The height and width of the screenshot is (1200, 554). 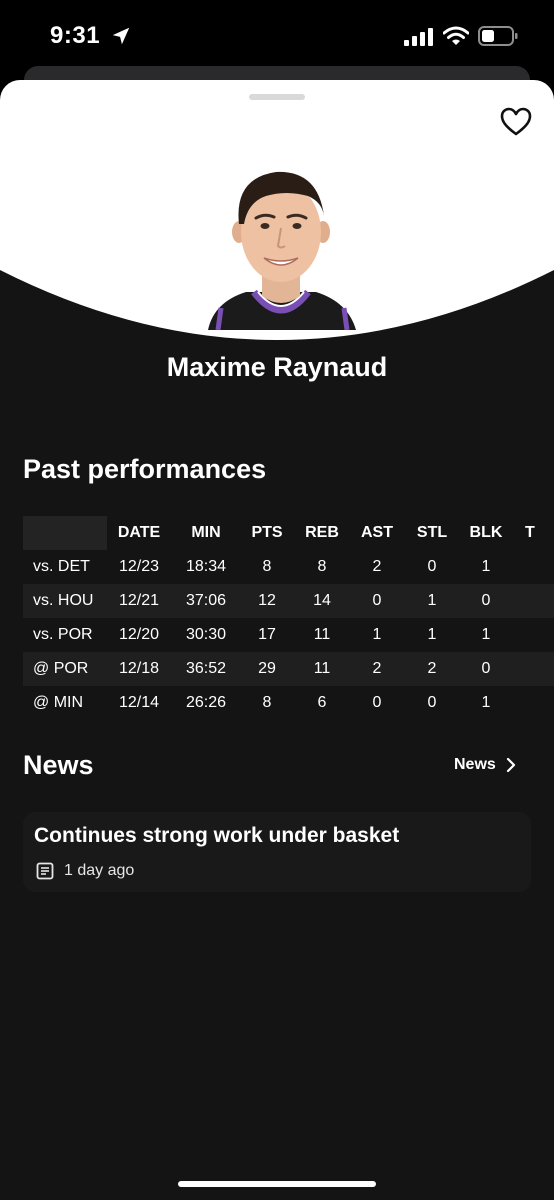 What do you see at coordinates (65, 703) in the screenshot?
I see `row-opponent: @ MIN` at bounding box center [65, 703].